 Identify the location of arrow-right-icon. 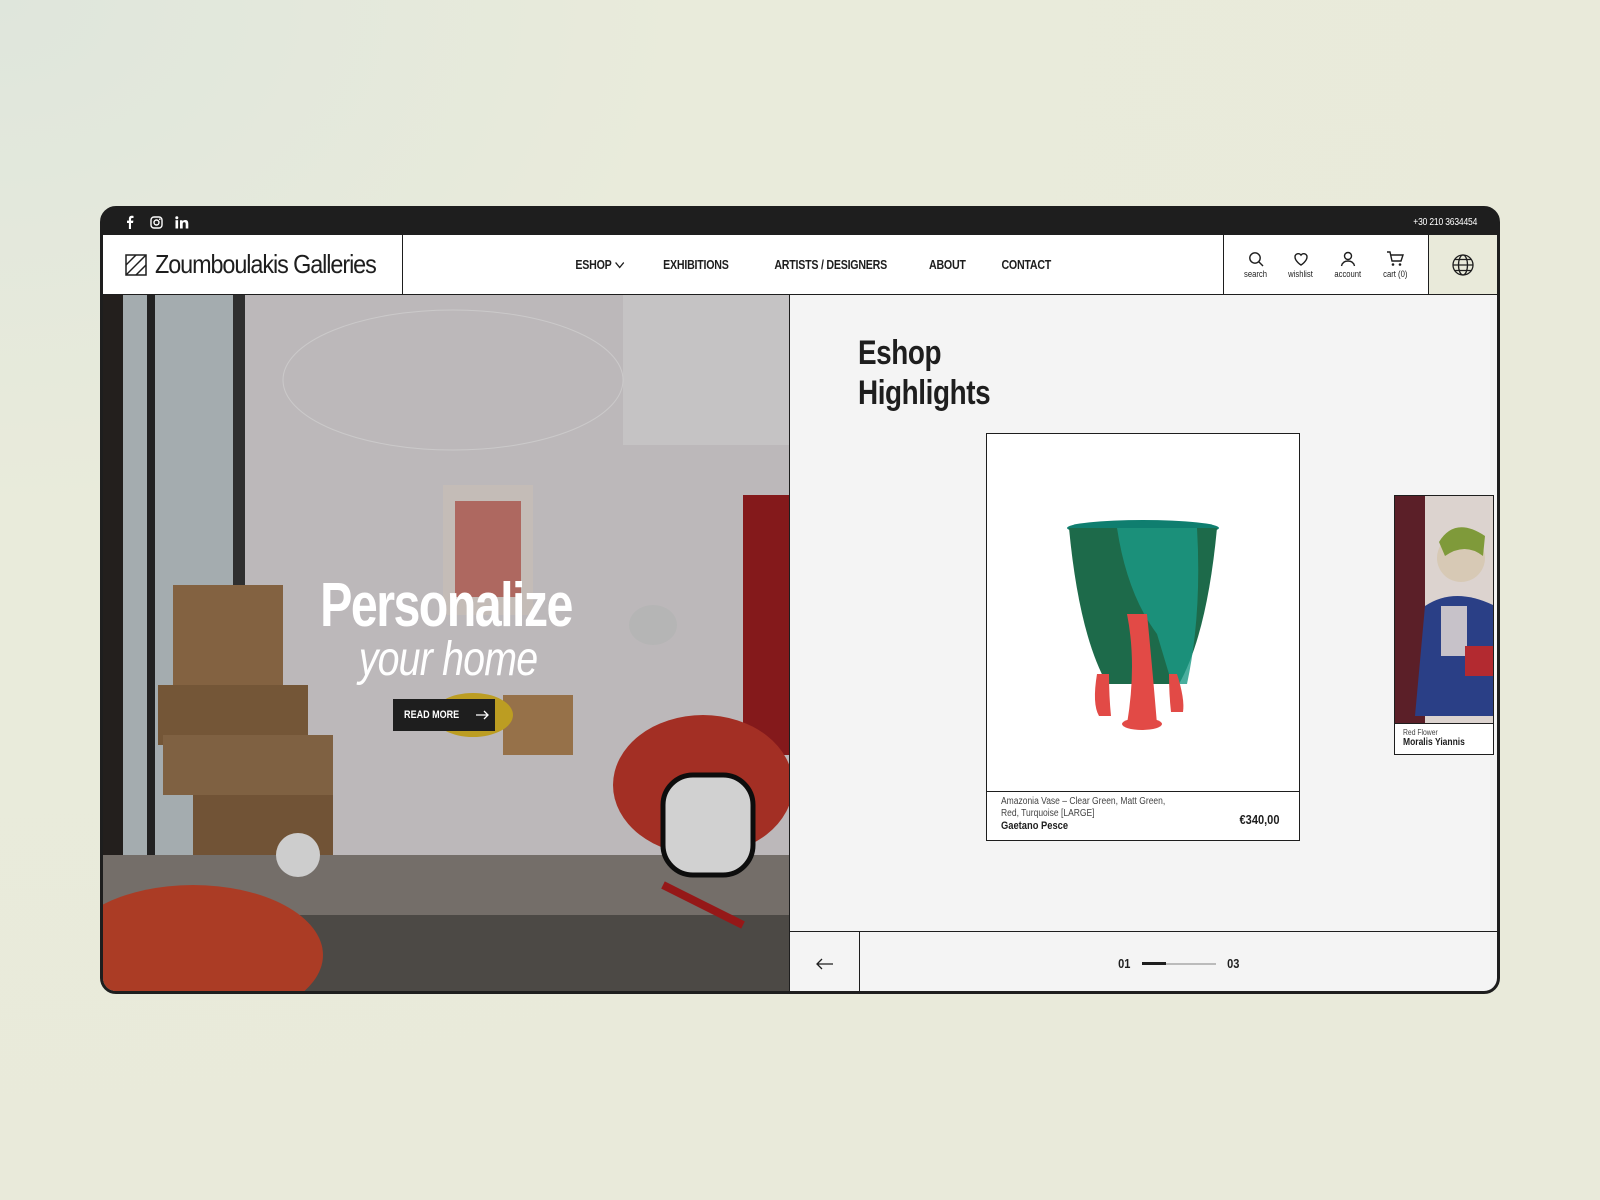
(482, 715).